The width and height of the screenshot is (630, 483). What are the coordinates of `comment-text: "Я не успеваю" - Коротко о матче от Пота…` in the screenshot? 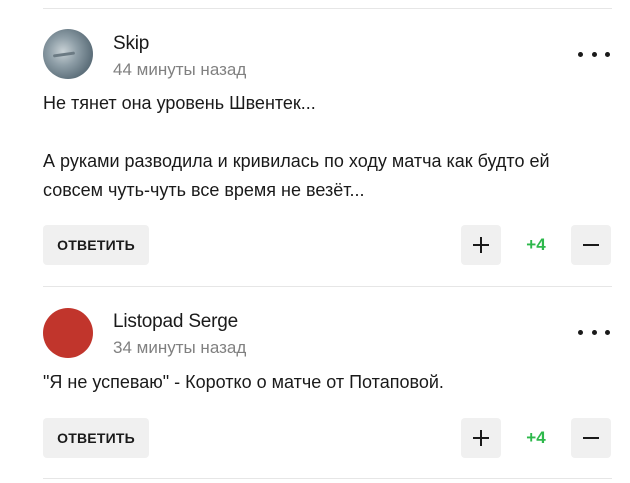 It's located at (243, 382).